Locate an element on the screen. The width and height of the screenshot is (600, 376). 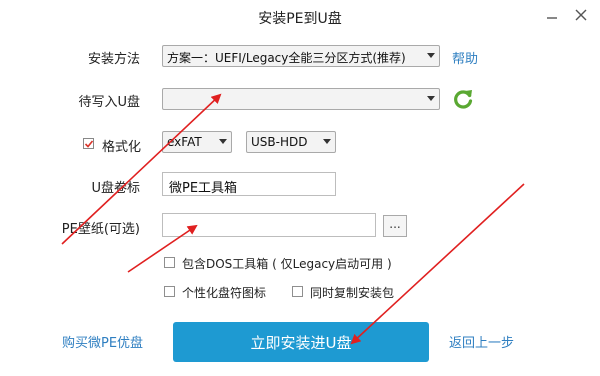
custom-drive-icon-label: 个性化盘符图标 is located at coordinates (224, 293).